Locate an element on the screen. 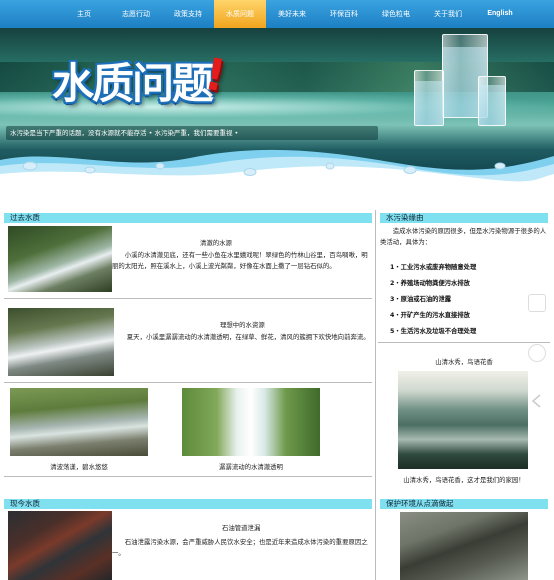 The image size is (554, 580). creek-photo is located at coordinates (61, 342).